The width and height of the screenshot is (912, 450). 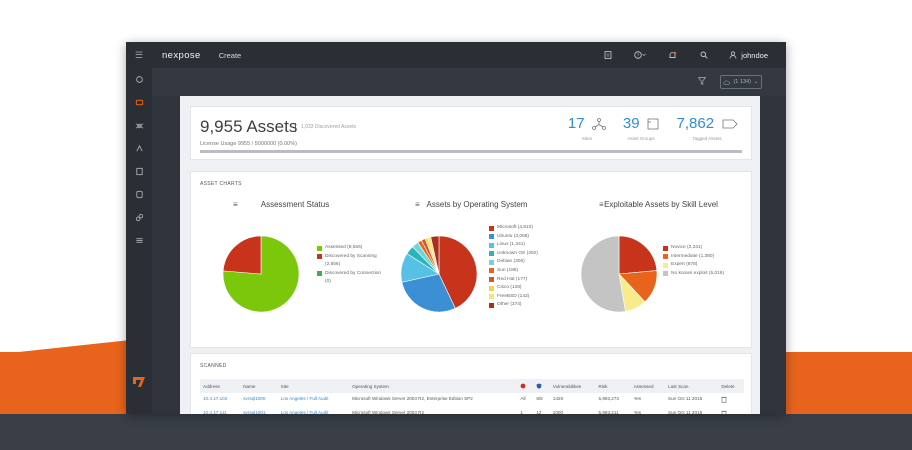 I want to click on asset-groups-label: Asset Groups, so click(x=641, y=138).